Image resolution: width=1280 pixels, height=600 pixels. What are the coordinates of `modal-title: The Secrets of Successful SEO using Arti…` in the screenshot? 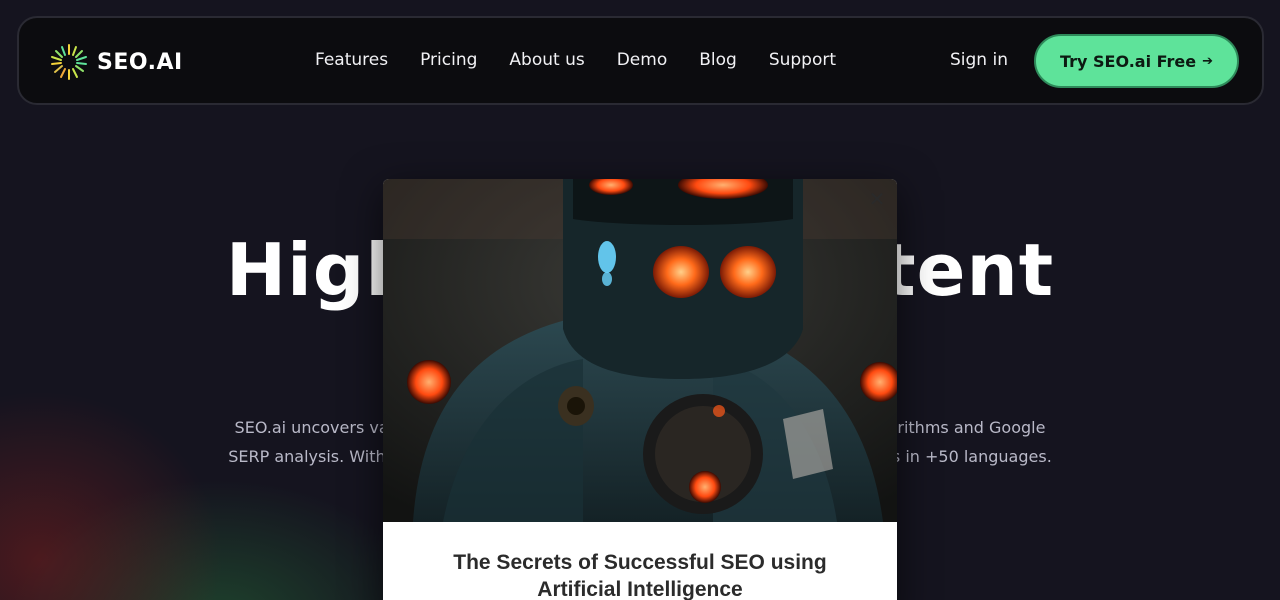 It's located at (640, 575).